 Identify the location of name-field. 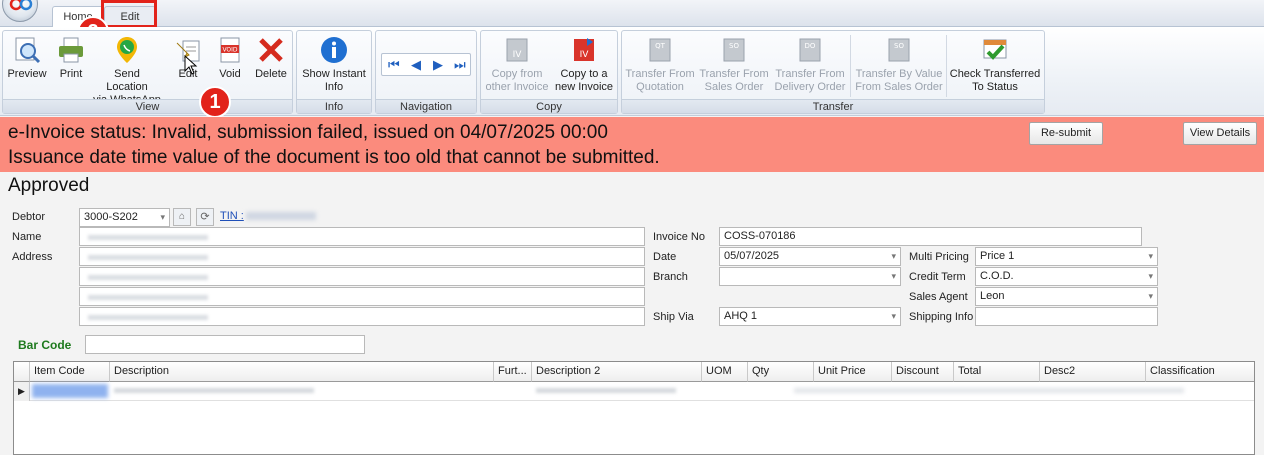
(362, 236).